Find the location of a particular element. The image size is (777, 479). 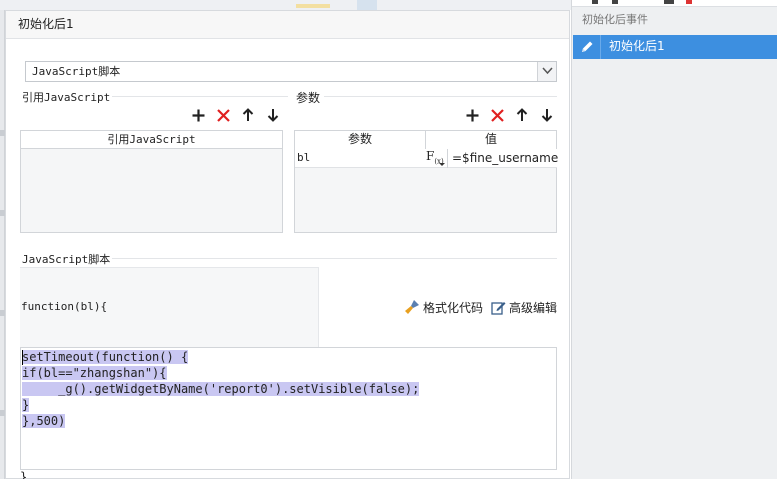

code-line-text: setTimeout(function() { is located at coordinates (105, 357).